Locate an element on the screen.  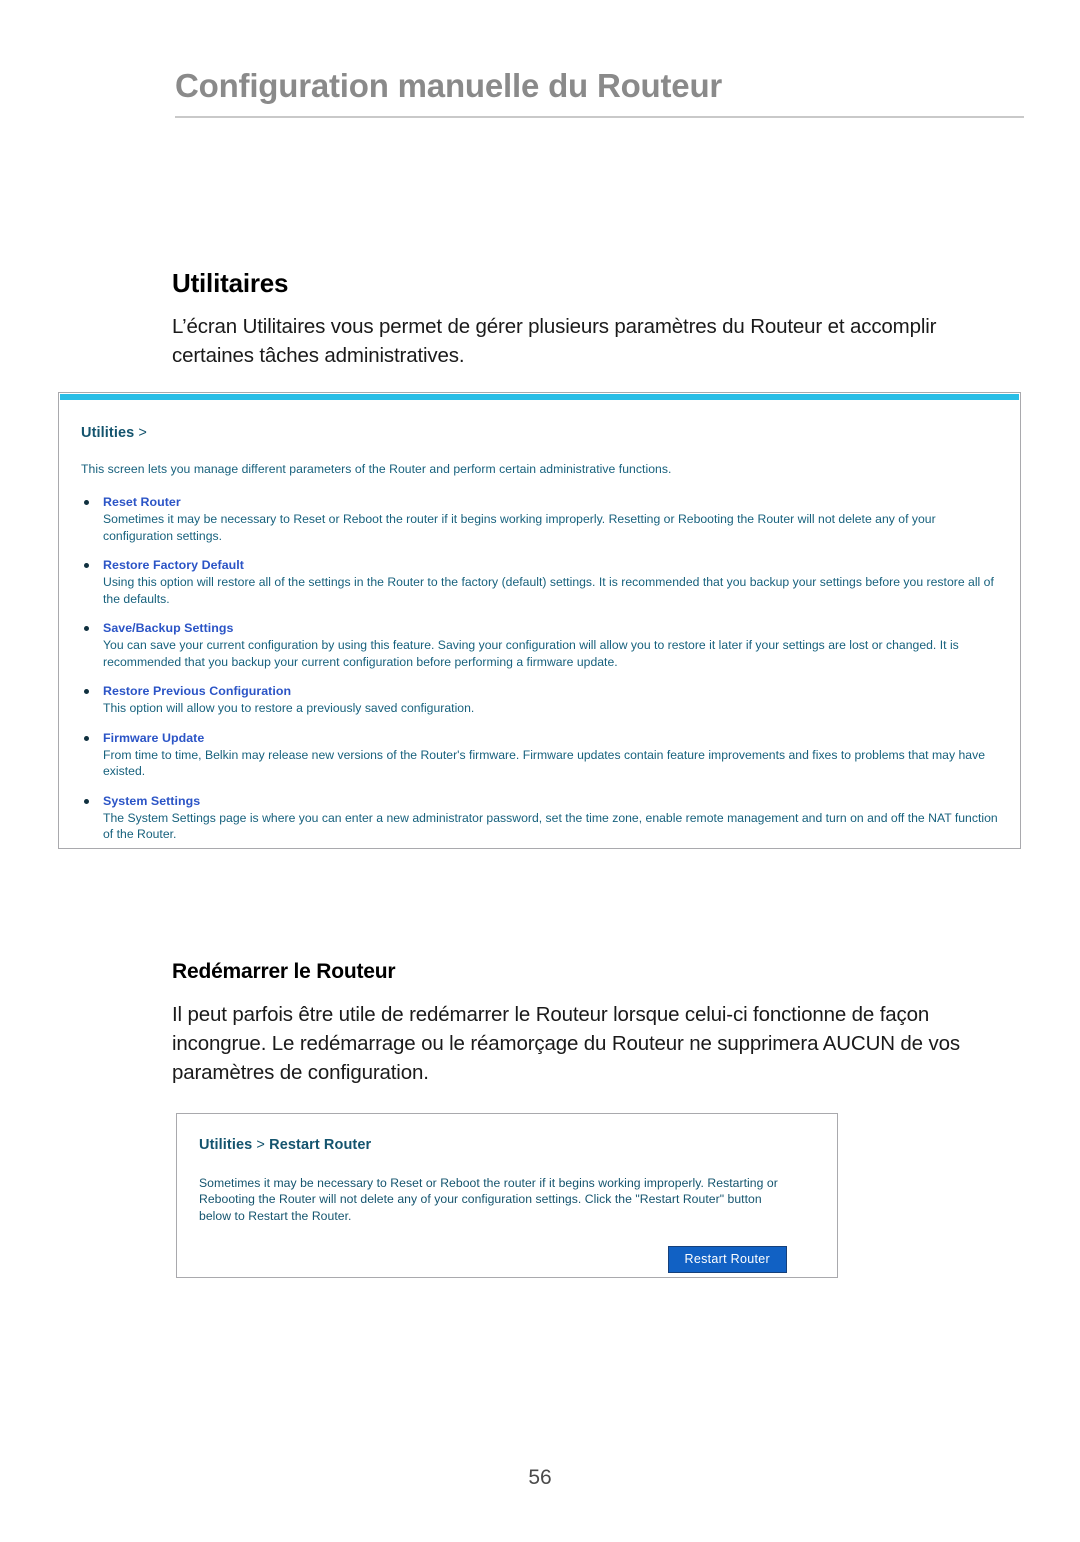
breadcrumb: Utilities > is located at coordinates (539, 420).